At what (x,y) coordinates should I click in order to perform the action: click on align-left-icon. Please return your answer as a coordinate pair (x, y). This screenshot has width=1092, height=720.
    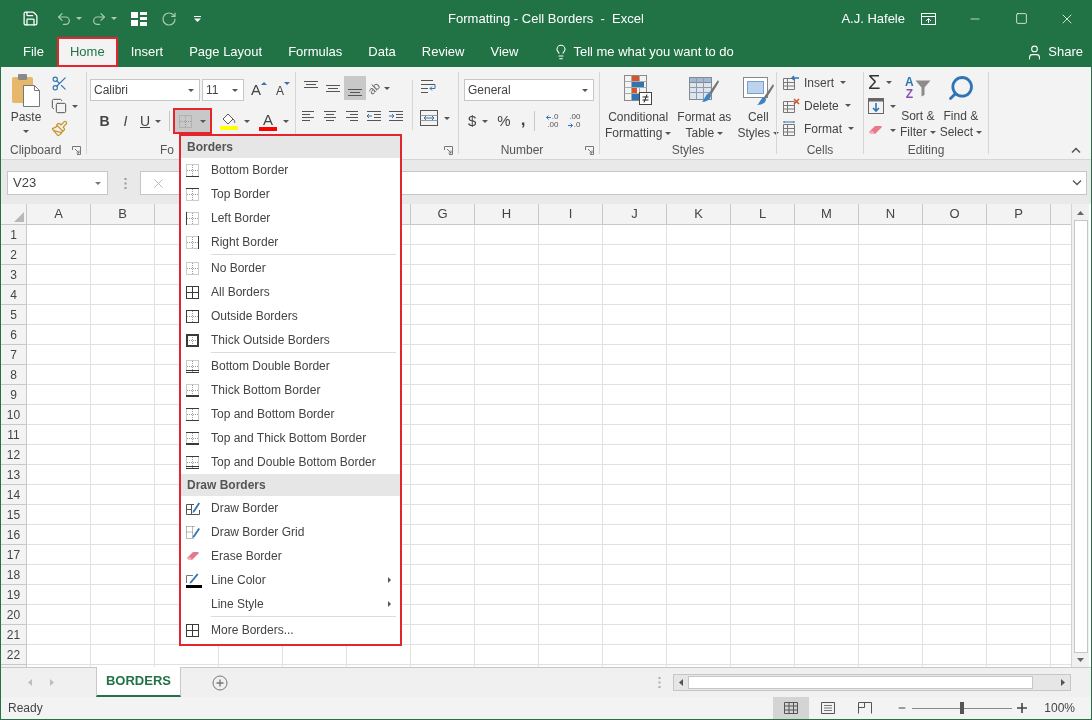
    Looking at the image, I should click on (308, 116).